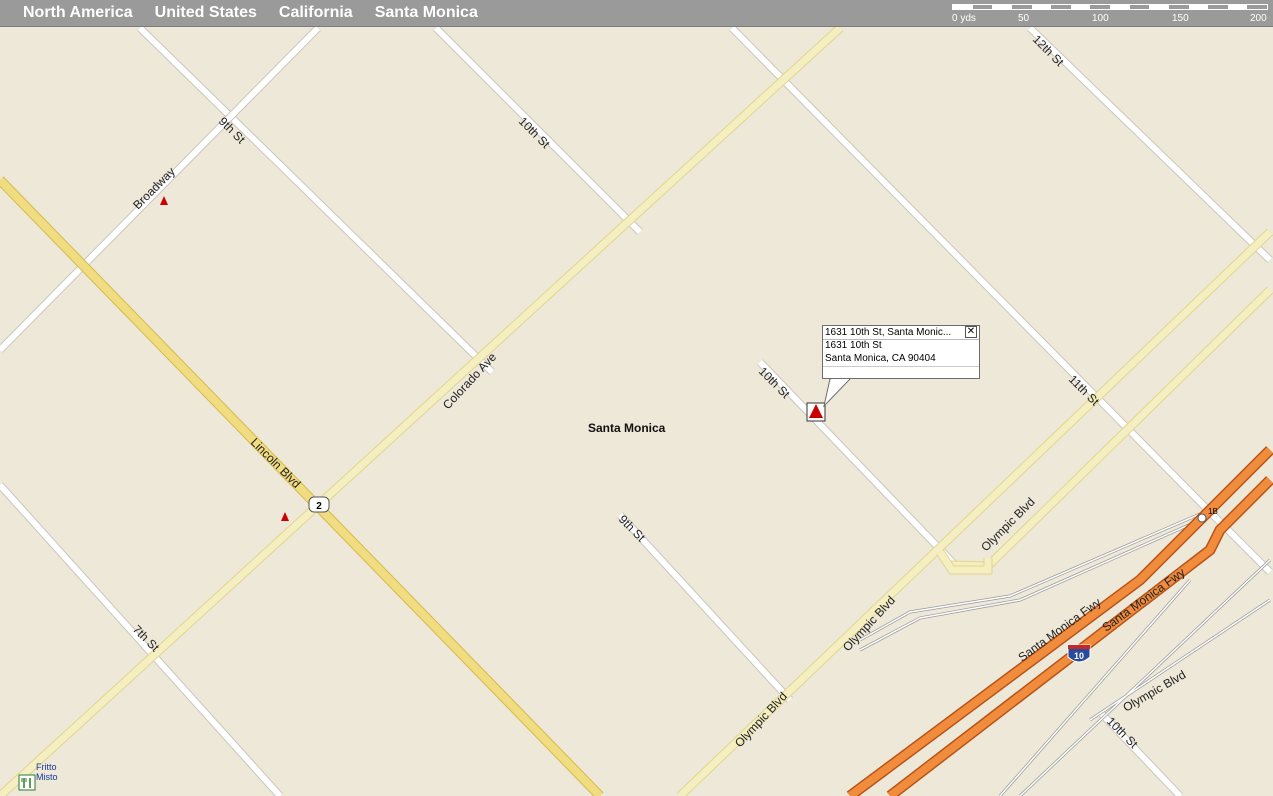  I want to click on breadcrumb-state: California, so click(316, 13).